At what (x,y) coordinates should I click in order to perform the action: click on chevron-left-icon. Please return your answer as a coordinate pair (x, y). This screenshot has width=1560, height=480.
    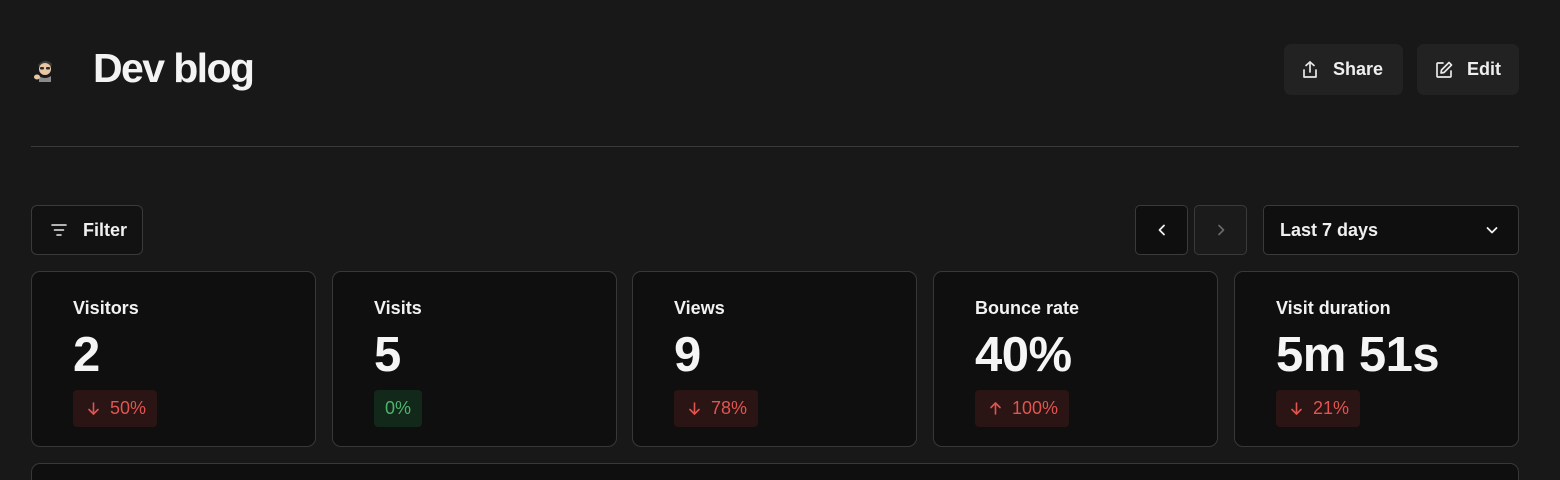
    Looking at the image, I should click on (1161, 230).